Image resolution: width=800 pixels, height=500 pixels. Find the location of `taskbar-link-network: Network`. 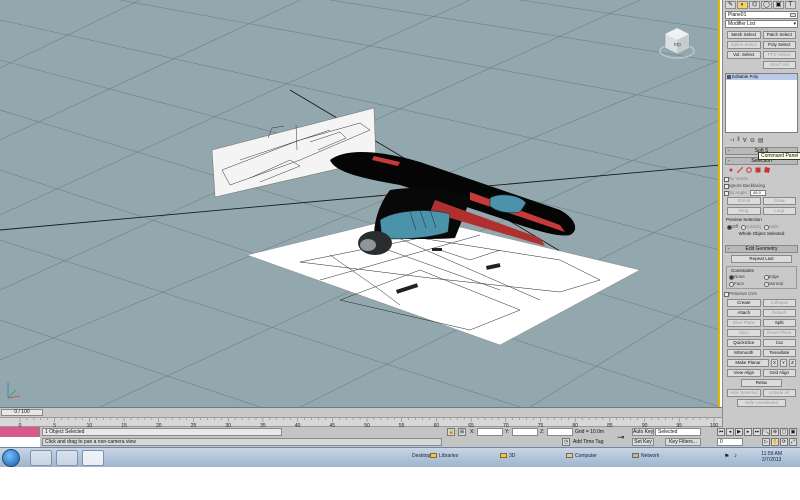

taskbar-link-network: Network is located at coordinates (645, 456).